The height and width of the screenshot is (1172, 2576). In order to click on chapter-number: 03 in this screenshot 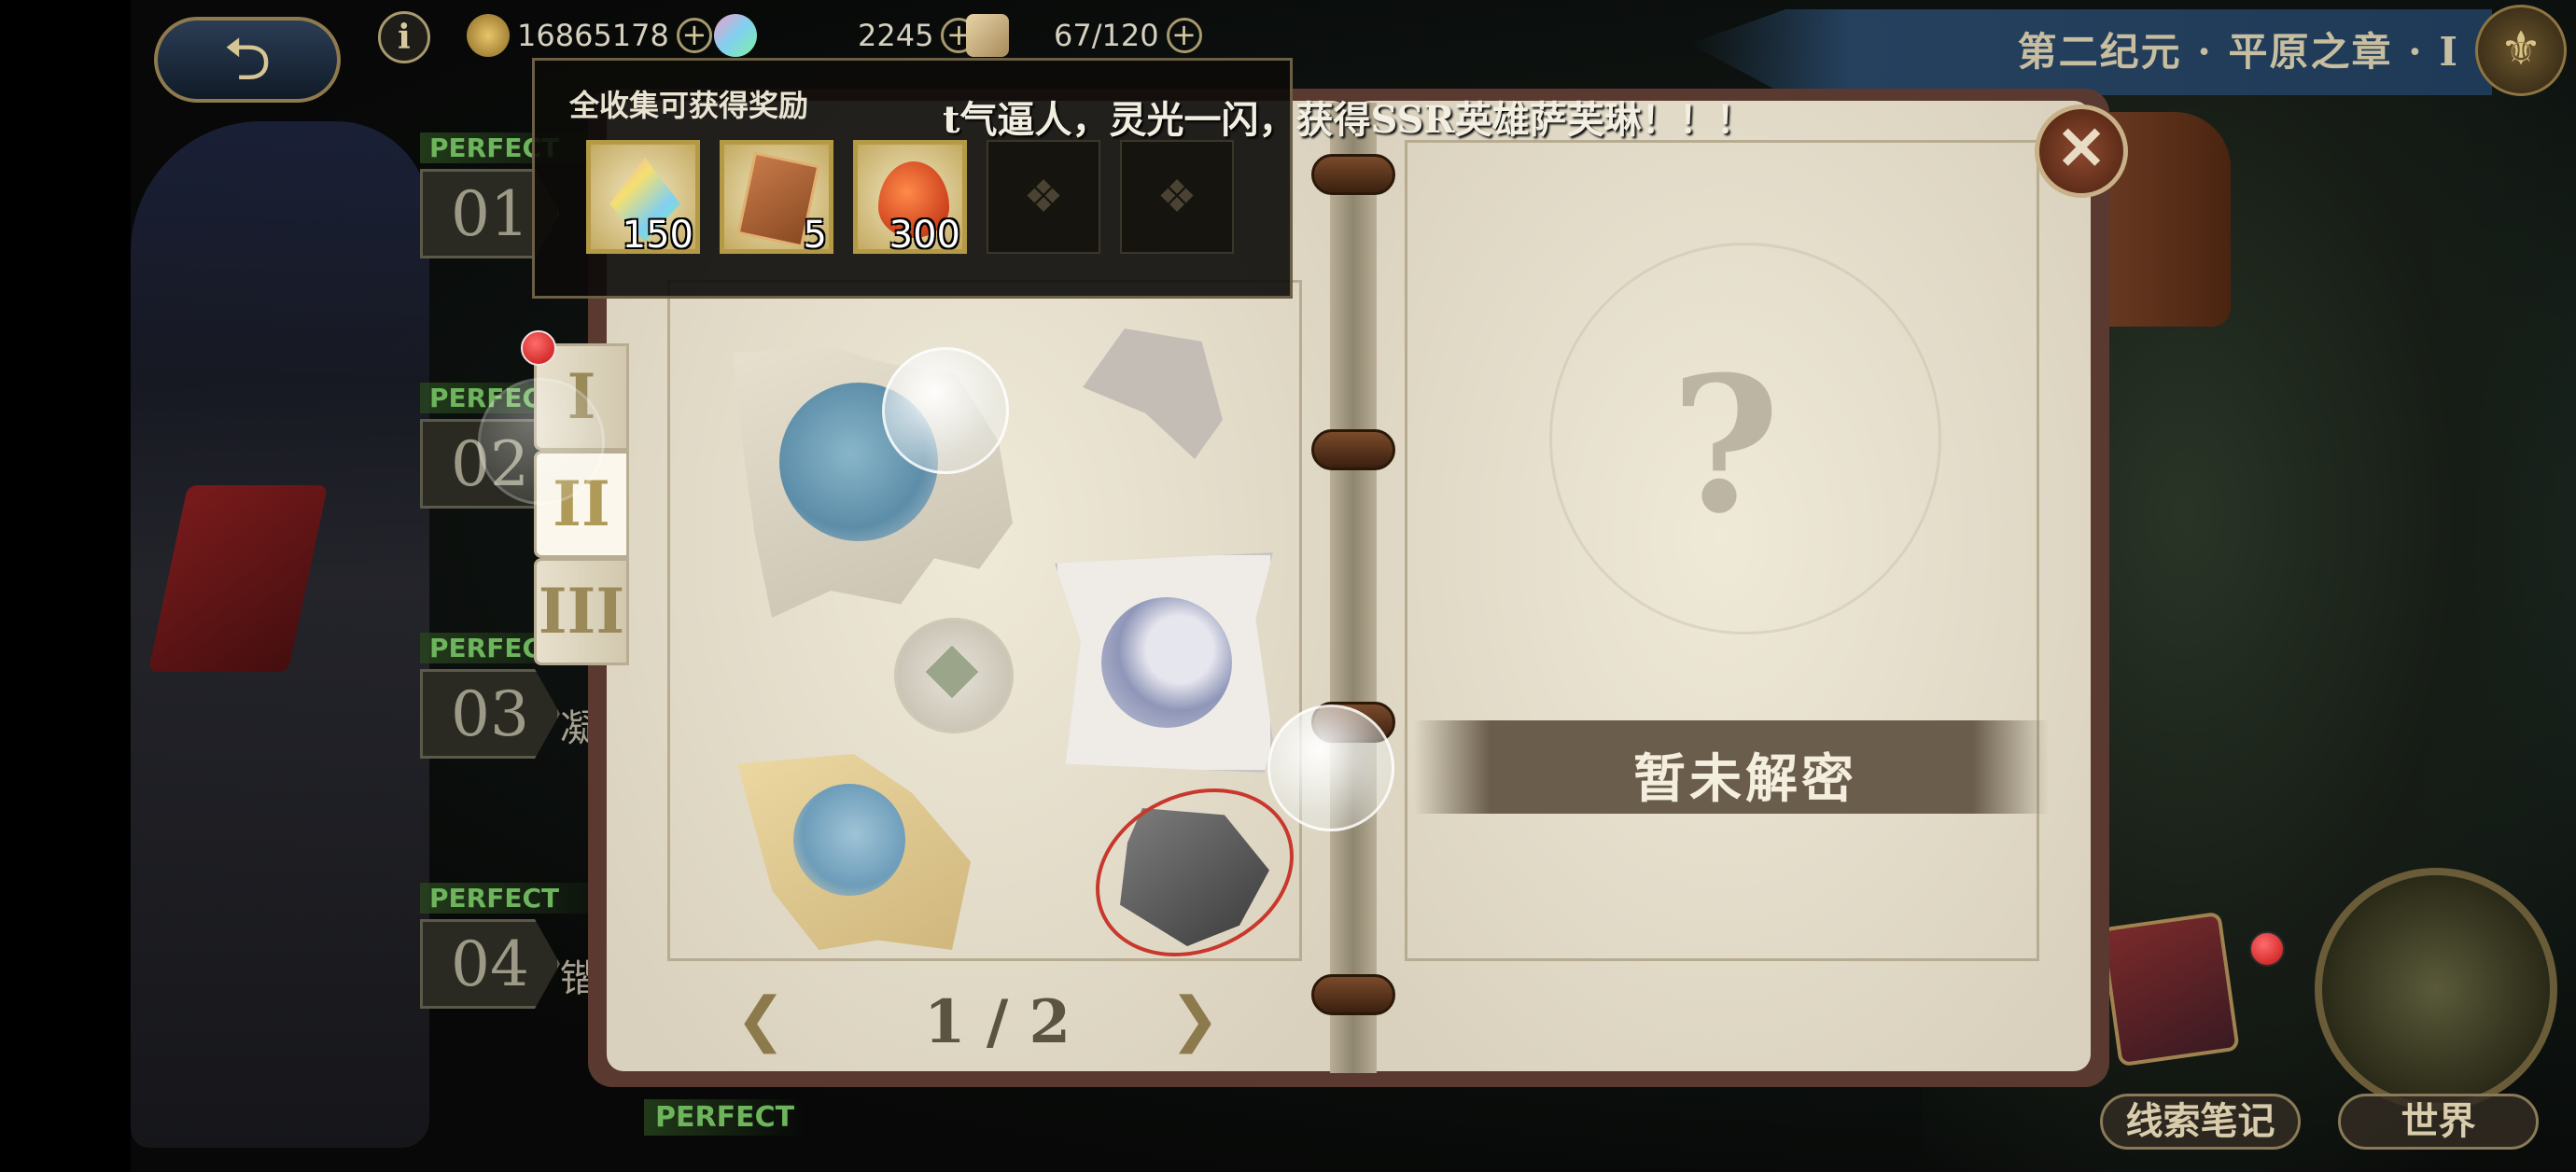, I will do `click(490, 714)`.